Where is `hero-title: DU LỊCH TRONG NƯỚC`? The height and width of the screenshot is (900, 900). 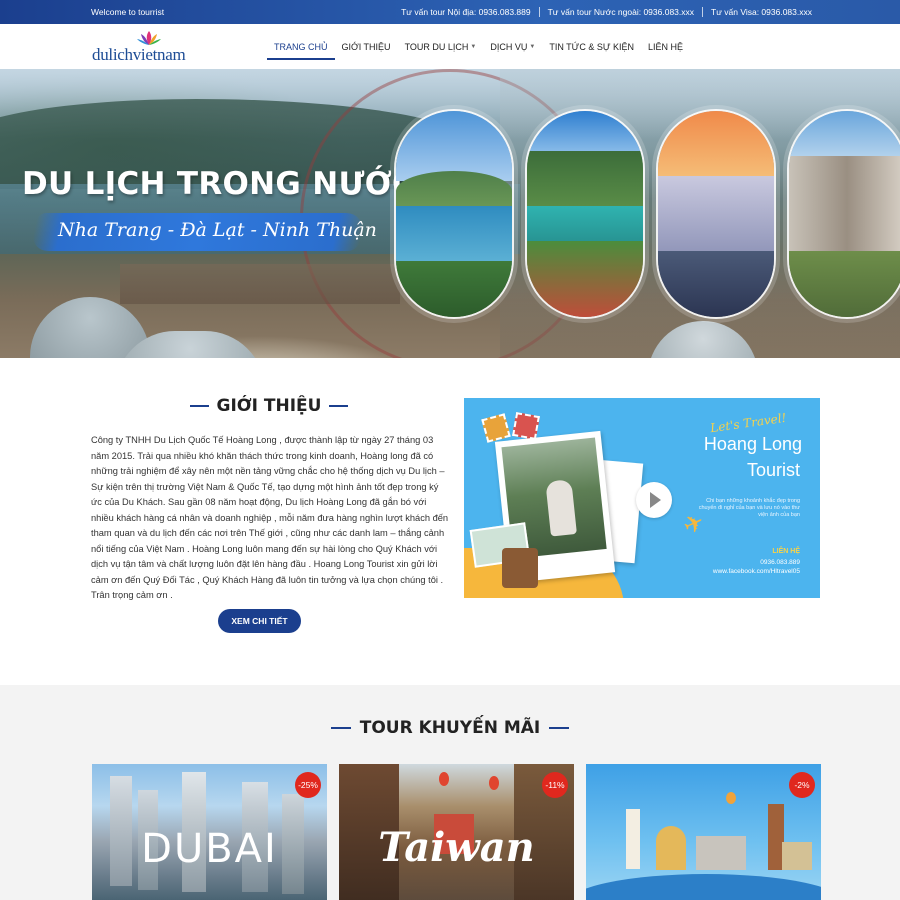 hero-title: DU LỊCH TRONG NƯỚC is located at coordinates (219, 184).